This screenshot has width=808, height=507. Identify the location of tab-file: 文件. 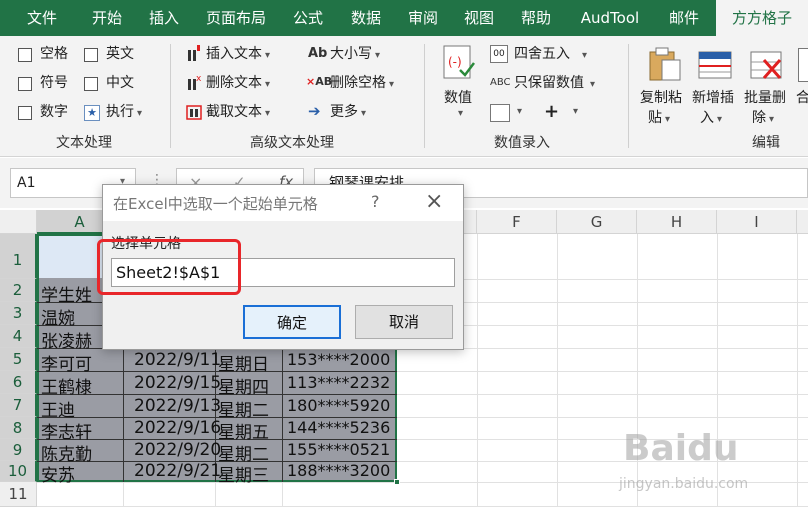
(42, 18).